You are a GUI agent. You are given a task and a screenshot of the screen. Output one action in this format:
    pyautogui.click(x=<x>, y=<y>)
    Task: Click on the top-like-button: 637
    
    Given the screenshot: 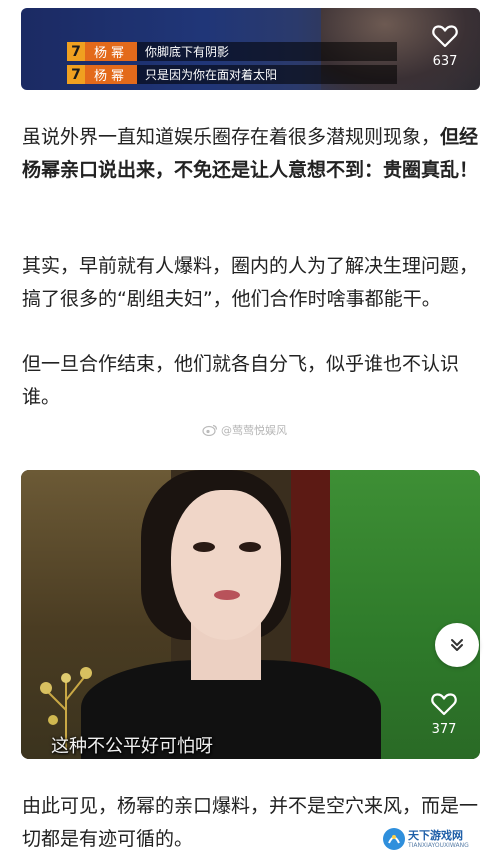 What is the action you would take?
    pyautogui.click(x=445, y=46)
    